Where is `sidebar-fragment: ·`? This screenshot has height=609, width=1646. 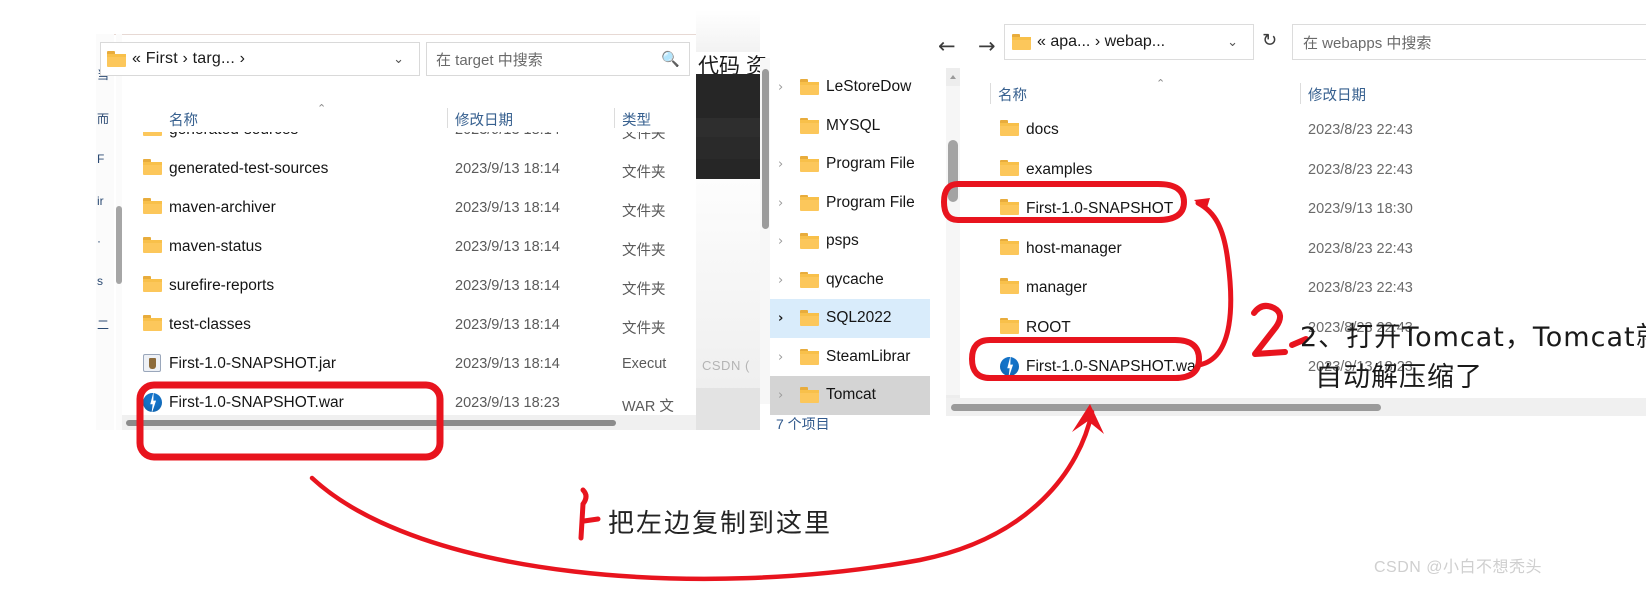
sidebar-fragment: · is located at coordinates (99, 241).